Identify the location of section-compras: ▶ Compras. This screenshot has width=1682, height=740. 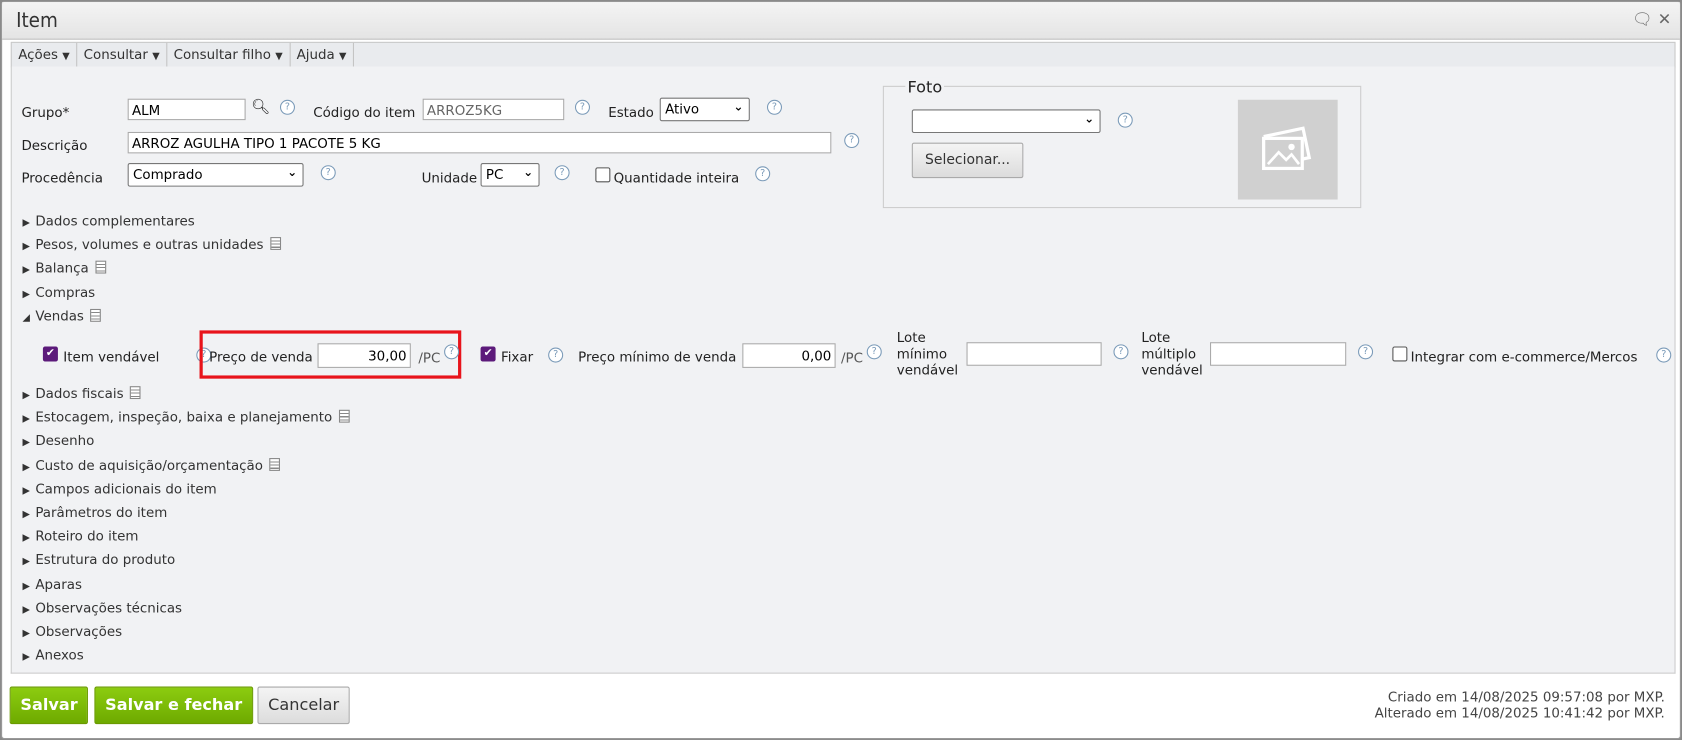
(59, 292).